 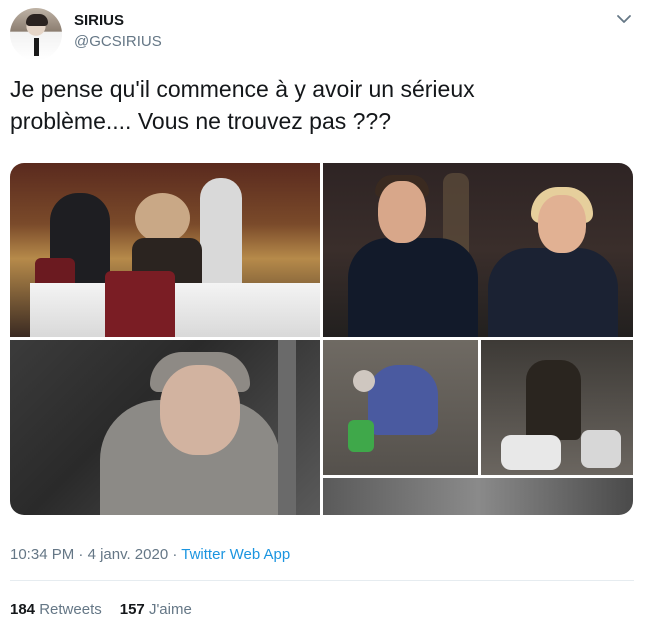 I want to click on likes-stat: 157 J'aime, so click(x=156, y=609).